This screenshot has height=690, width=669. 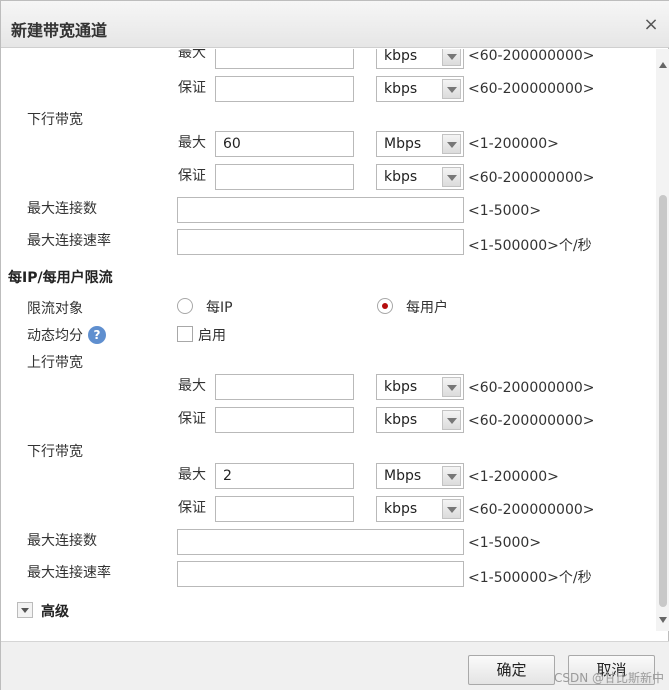 I want to click on per-up-max-input, so click(x=284, y=387).